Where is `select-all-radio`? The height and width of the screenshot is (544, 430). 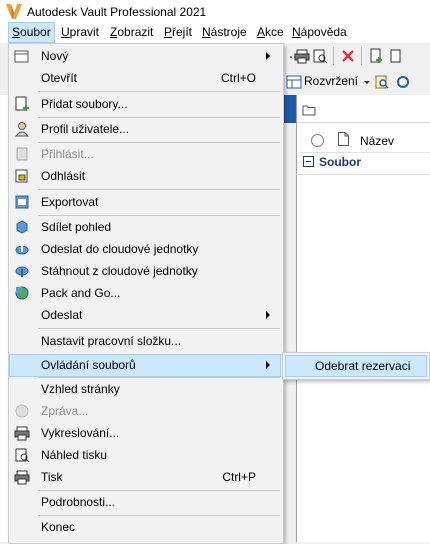
select-all-radio is located at coordinates (317, 140).